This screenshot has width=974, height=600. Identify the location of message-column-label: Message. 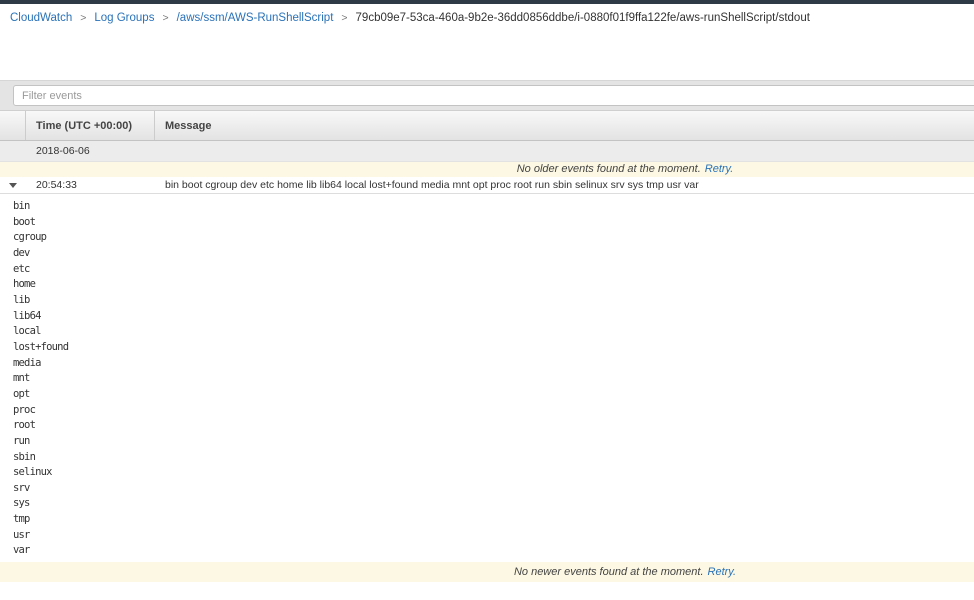
(188, 125).